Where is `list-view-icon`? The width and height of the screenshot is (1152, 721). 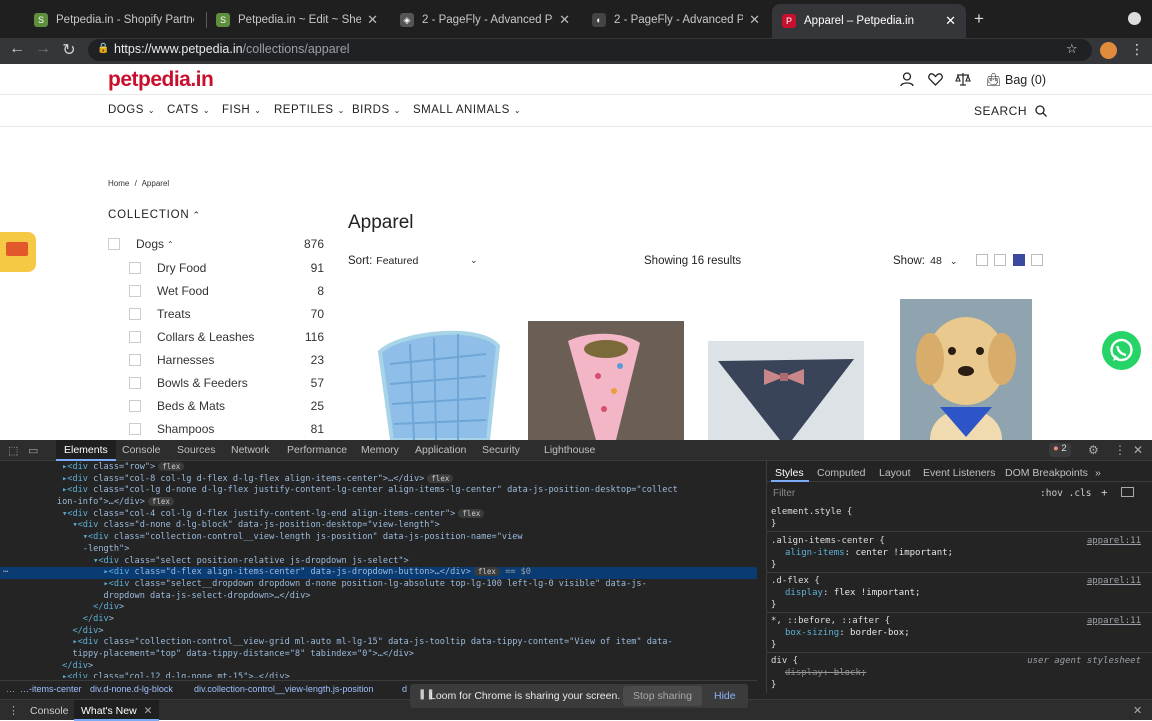 list-view-icon is located at coordinates (1037, 260).